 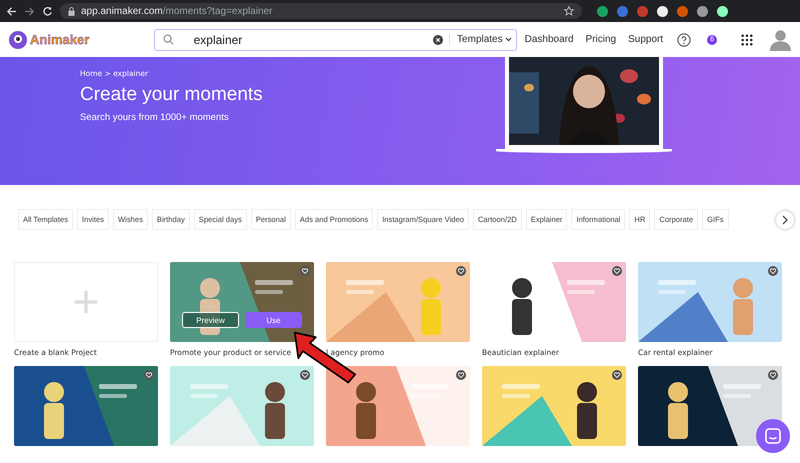 What do you see at coordinates (335, 39) in the screenshot?
I see `search-field: explainer Templates` at bounding box center [335, 39].